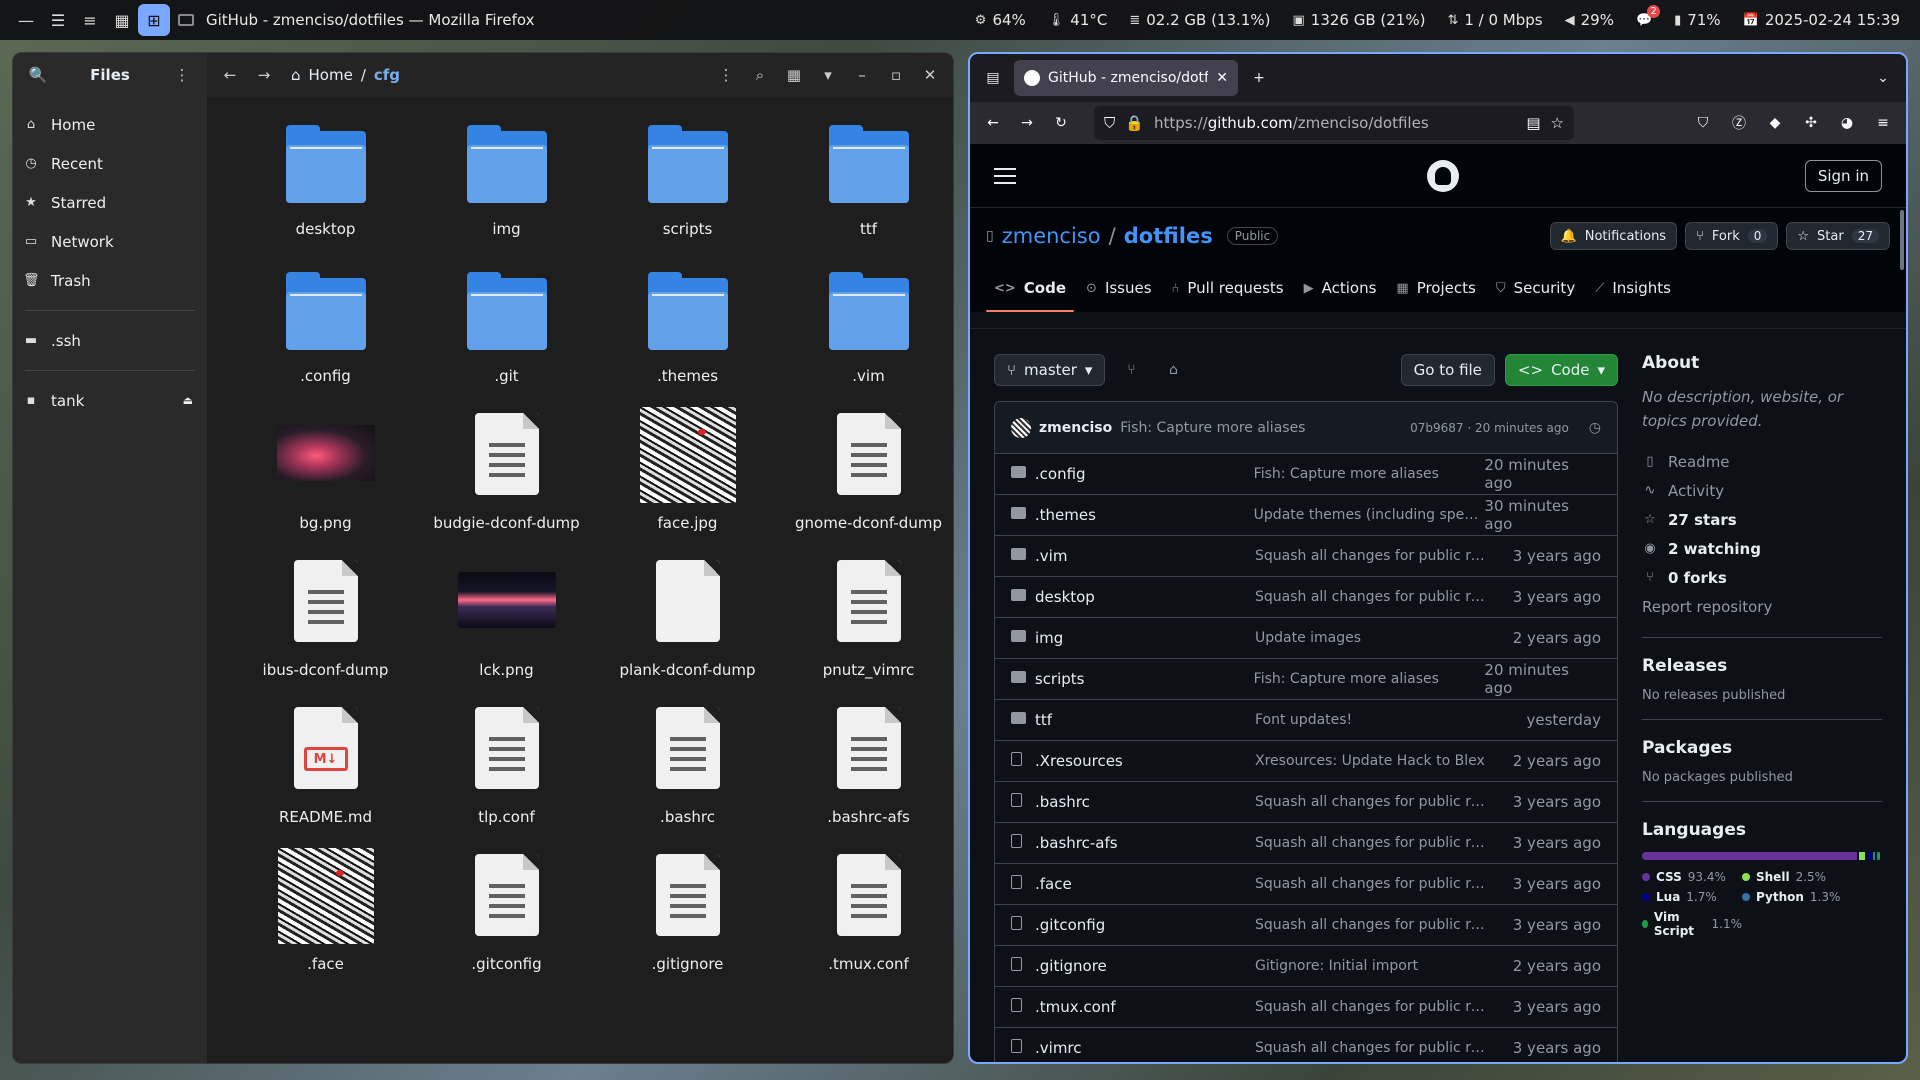  What do you see at coordinates (1173, 370) in the screenshot?
I see `tags-icon: ⌂` at bounding box center [1173, 370].